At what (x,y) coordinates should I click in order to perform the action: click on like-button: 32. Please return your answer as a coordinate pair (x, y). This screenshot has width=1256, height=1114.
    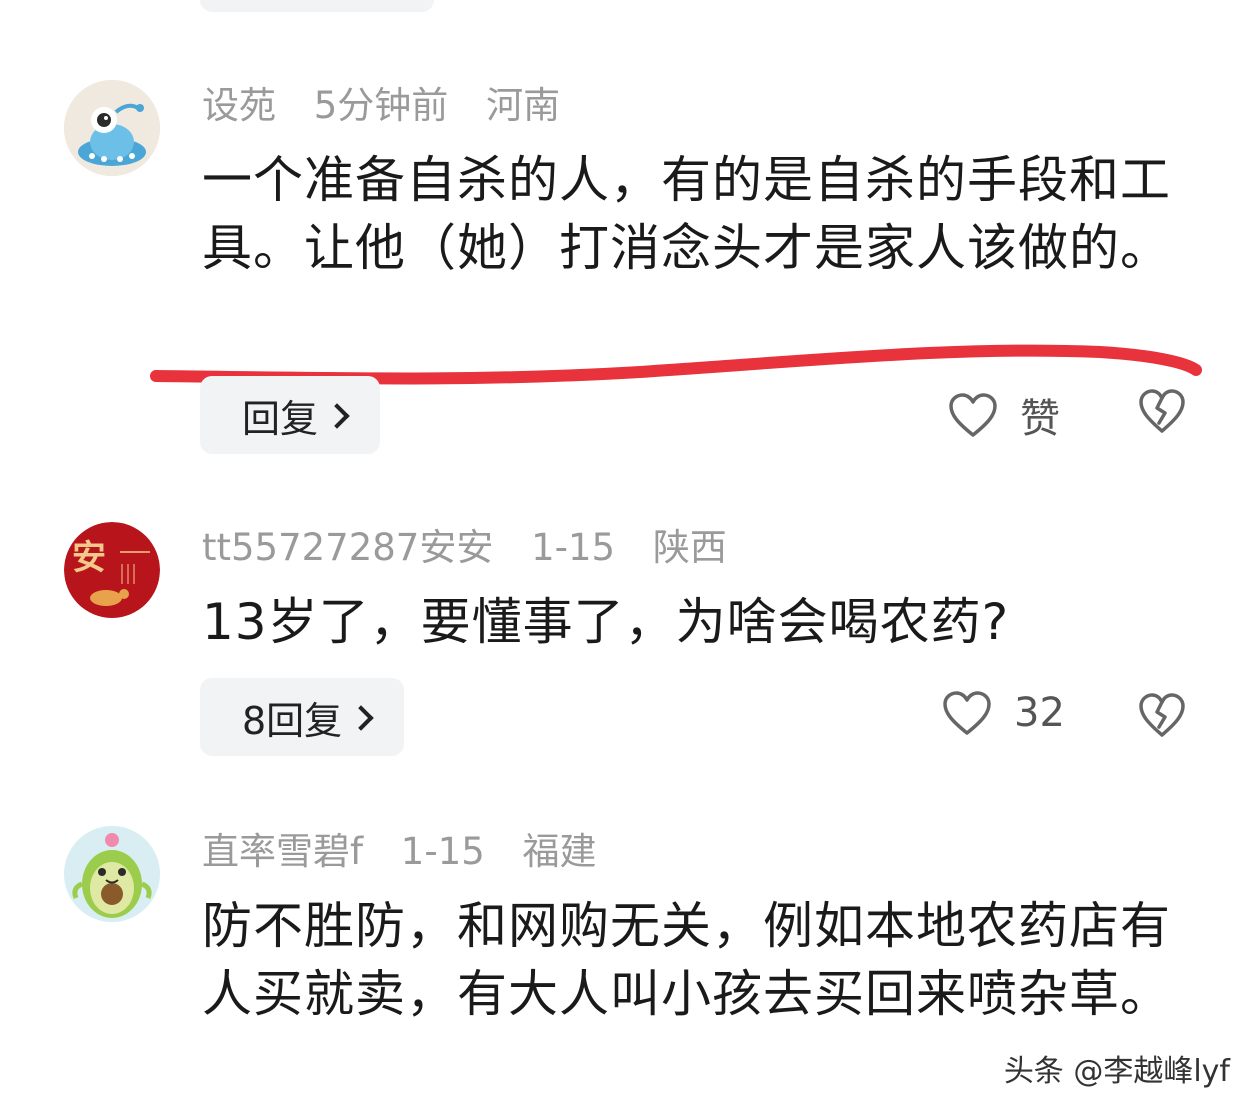
    Looking at the image, I should click on (1003, 713).